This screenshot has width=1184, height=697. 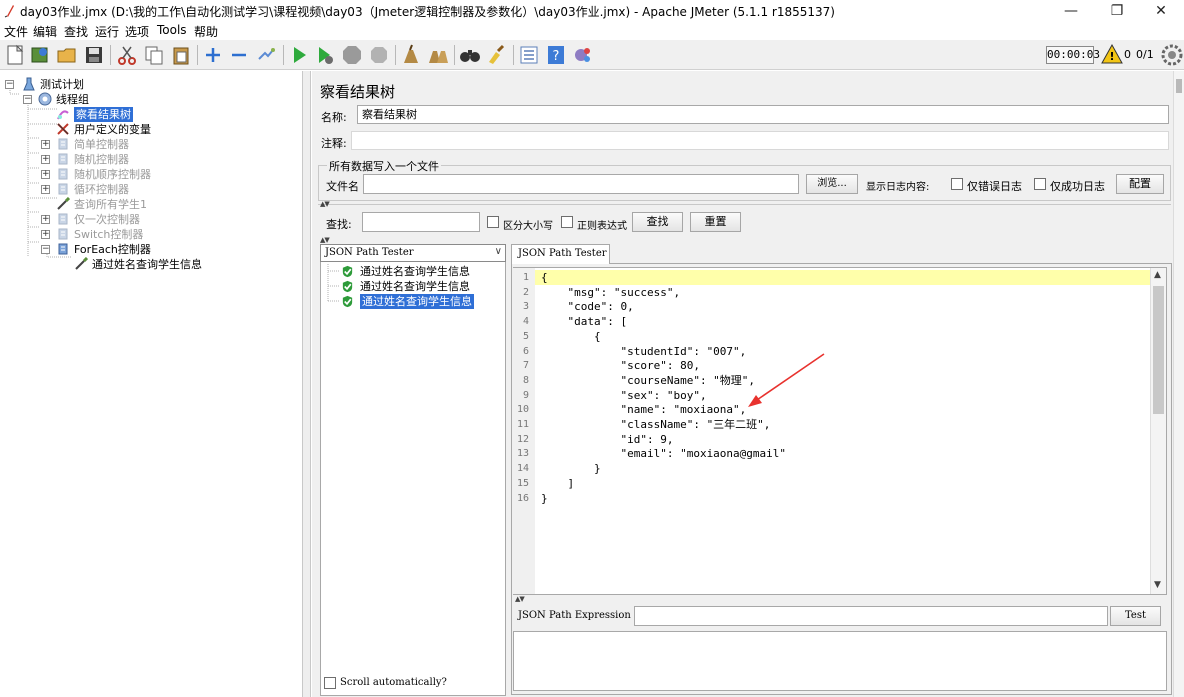 What do you see at coordinates (150, 189) in the screenshot?
I see `tree-node: + 循环控制器` at bounding box center [150, 189].